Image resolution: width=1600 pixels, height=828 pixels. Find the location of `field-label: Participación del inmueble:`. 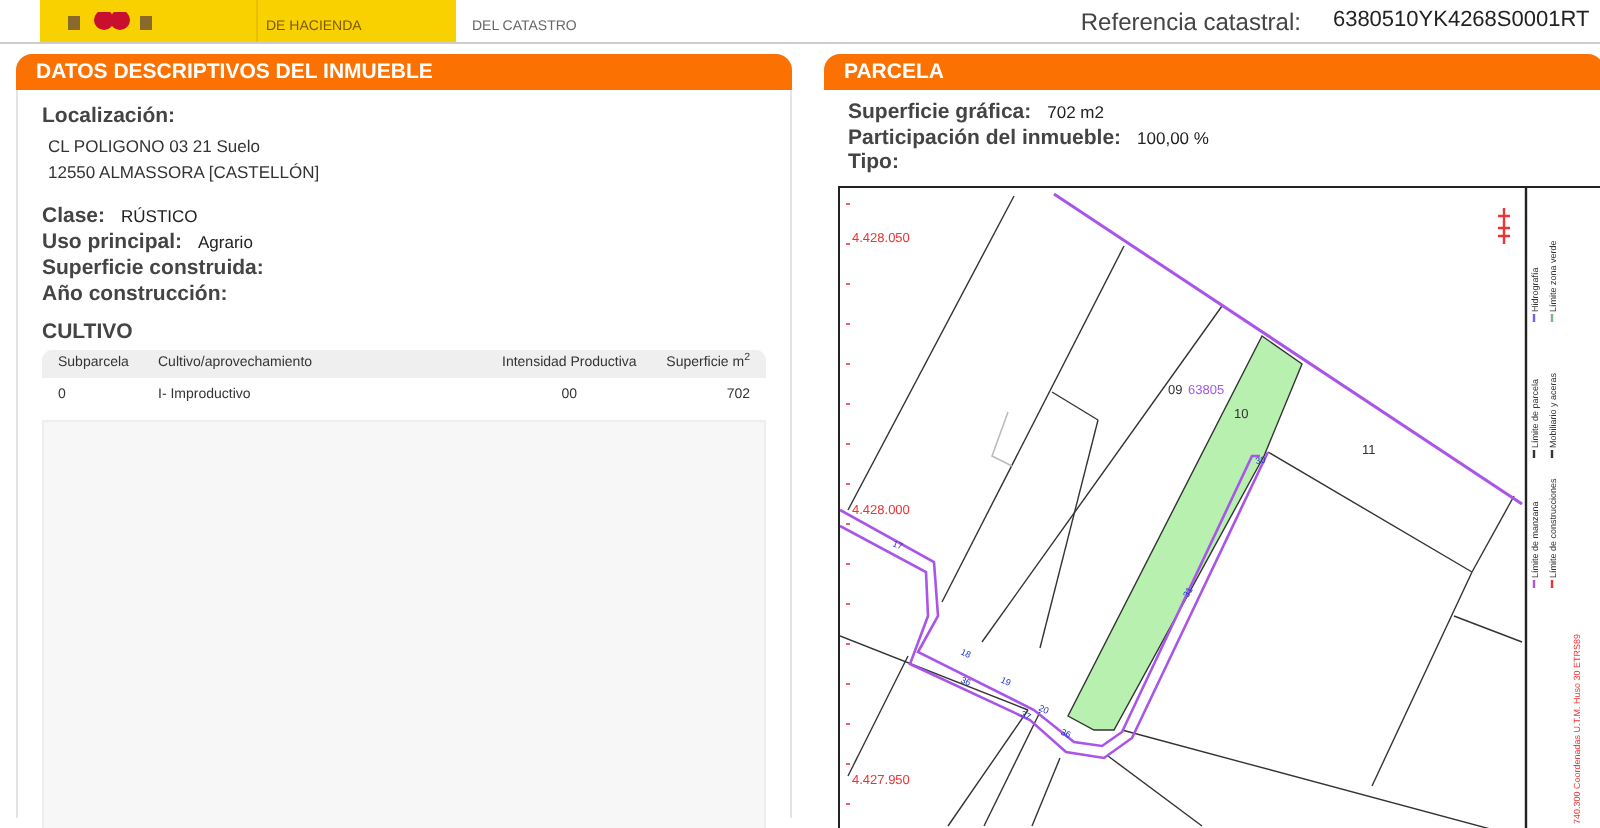

field-label: Participación del inmueble: is located at coordinates (985, 137).